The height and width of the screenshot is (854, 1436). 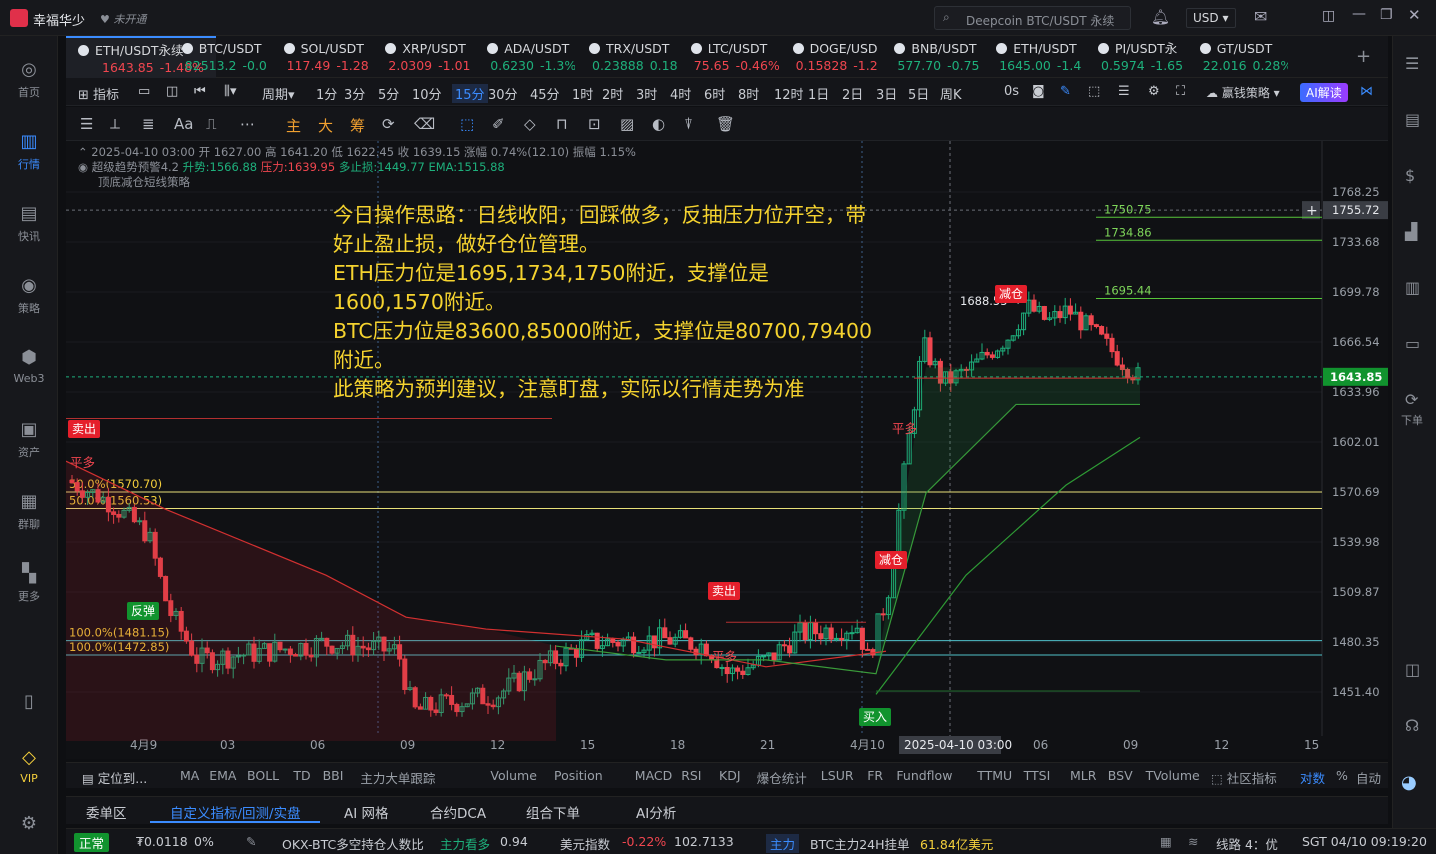 What do you see at coordinates (1412, 119) in the screenshot?
I see `doc-icon: ▤` at bounding box center [1412, 119].